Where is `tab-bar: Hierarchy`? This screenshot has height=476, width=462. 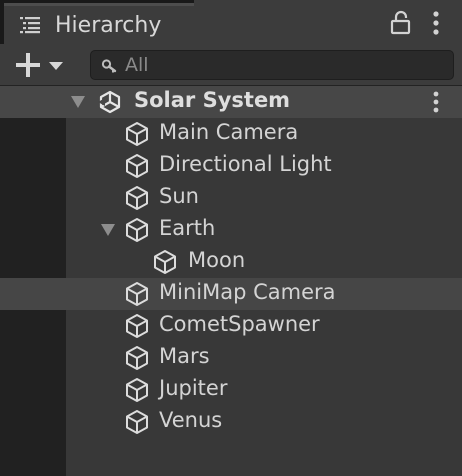 tab-bar: Hierarchy is located at coordinates (231, 22).